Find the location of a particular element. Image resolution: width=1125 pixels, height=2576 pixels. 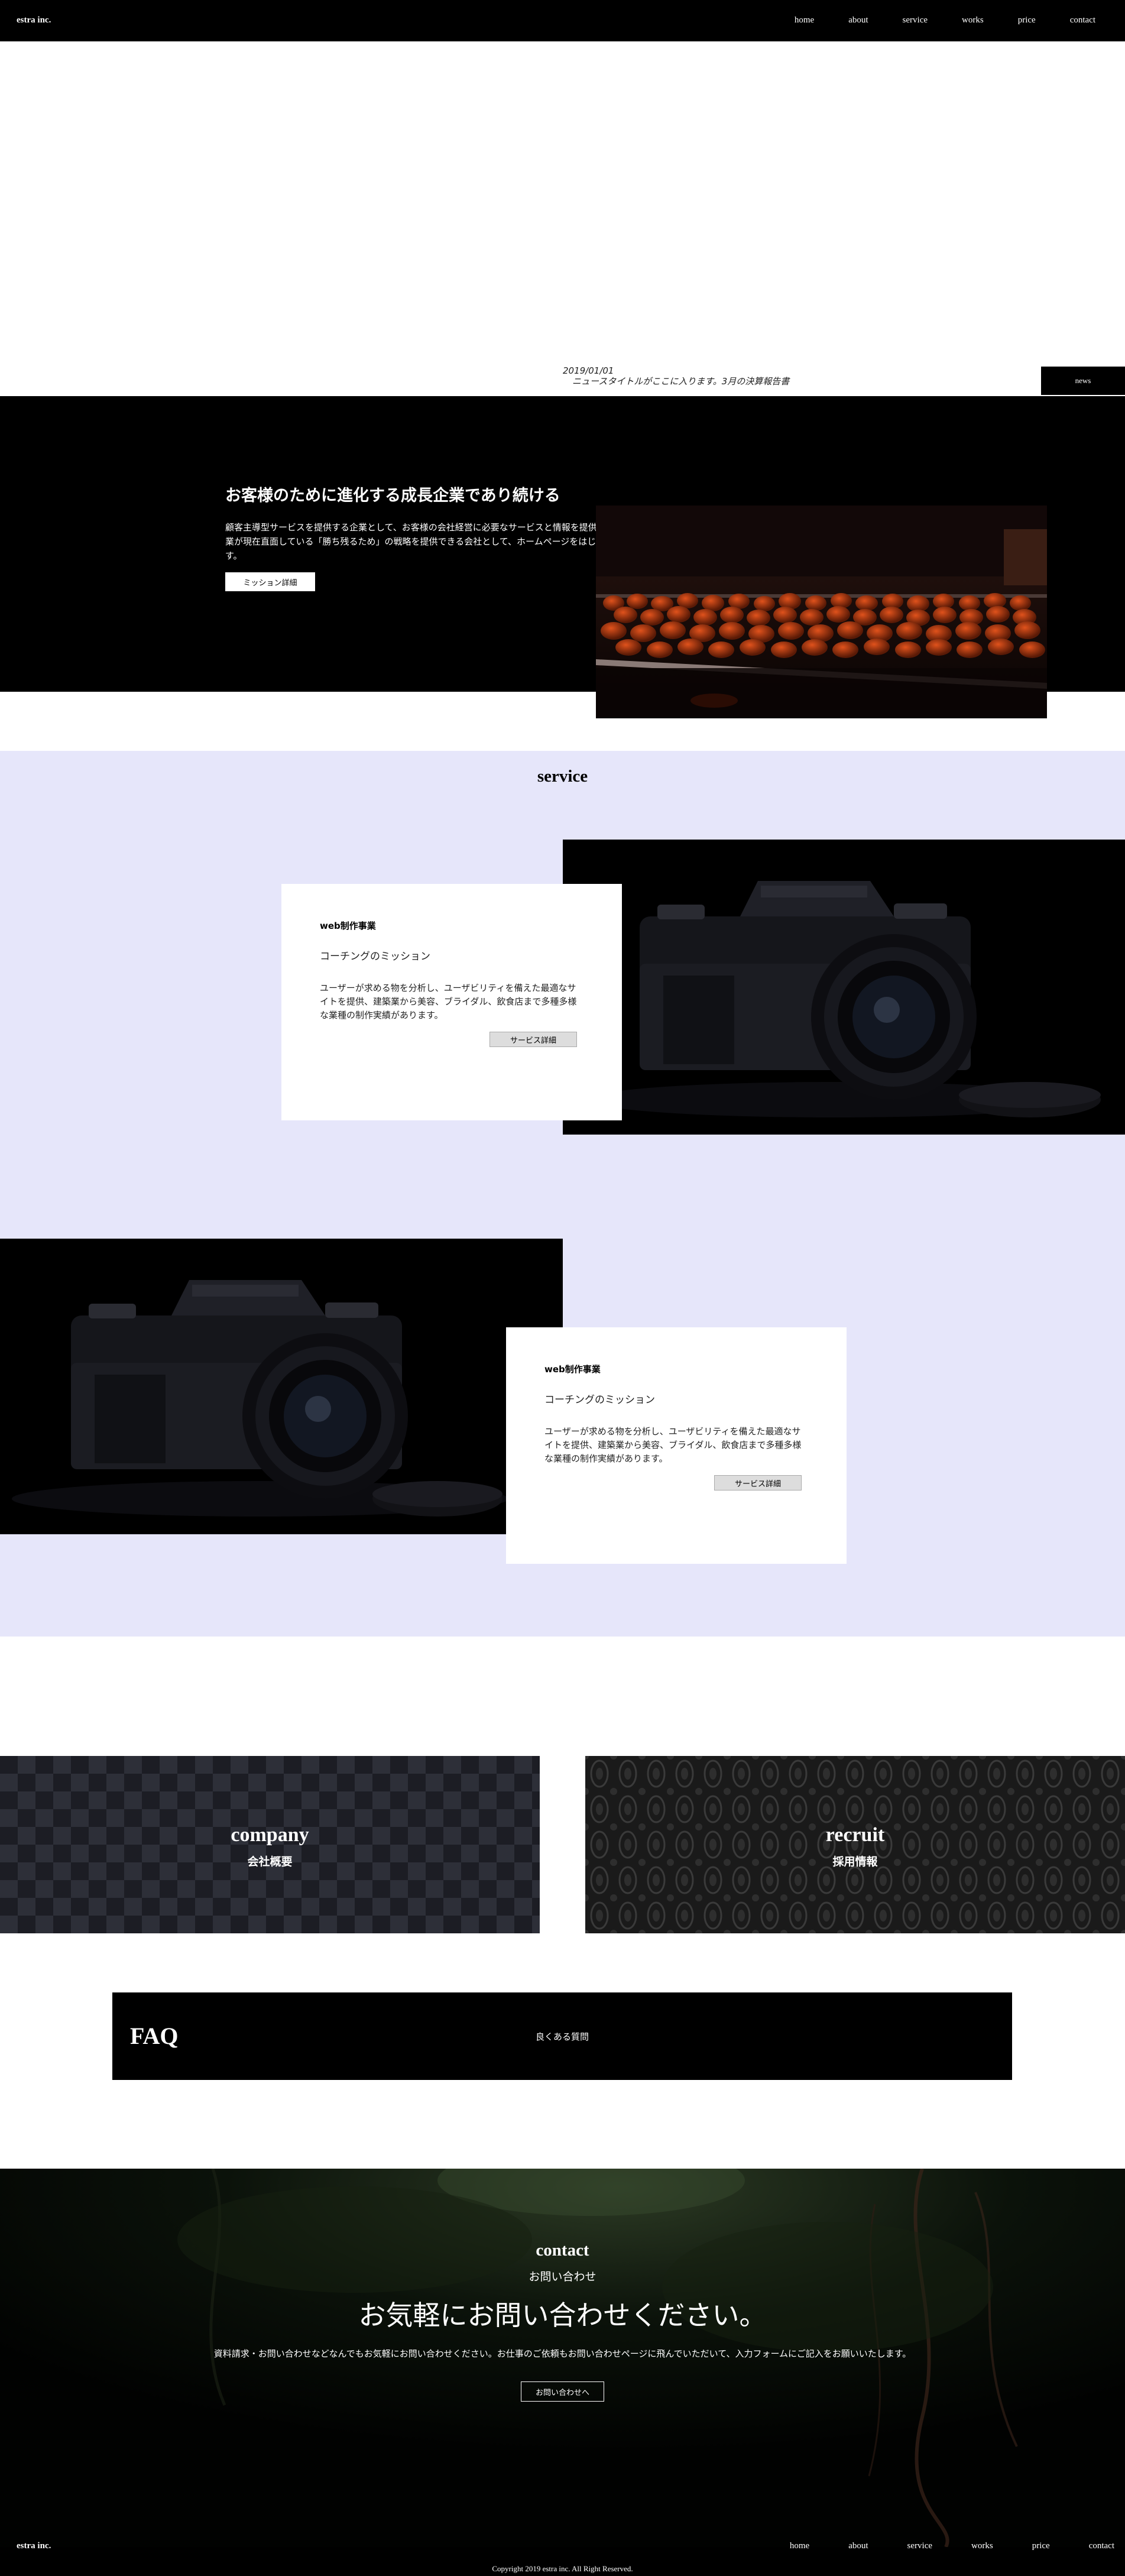

news-button: news is located at coordinates (1083, 381).